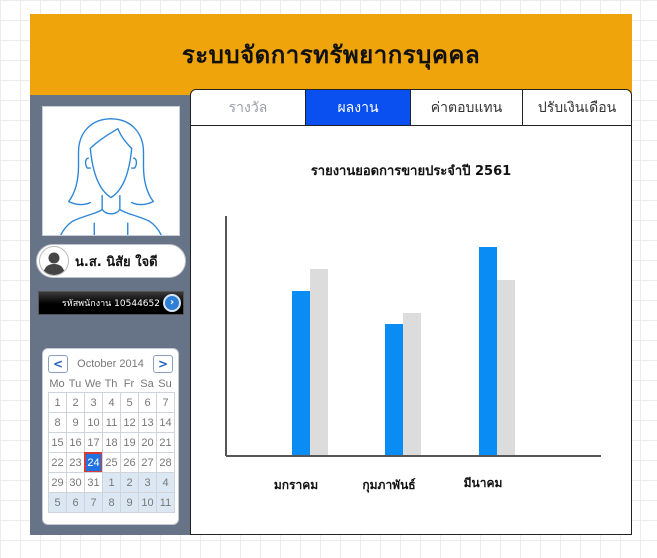 The width and height of the screenshot is (657, 558). Describe the element at coordinates (248, 108) in the screenshot. I see `tab-awards: รางวัล` at that location.